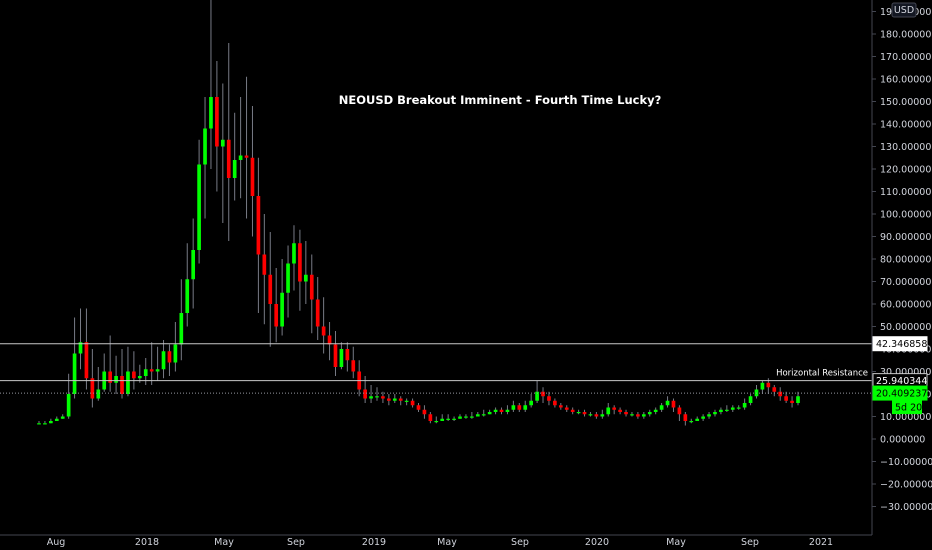 The image size is (932, 550). What do you see at coordinates (906, 102) in the screenshot?
I see `y-tick-label: 150.000000` at bounding box center [906, 102].